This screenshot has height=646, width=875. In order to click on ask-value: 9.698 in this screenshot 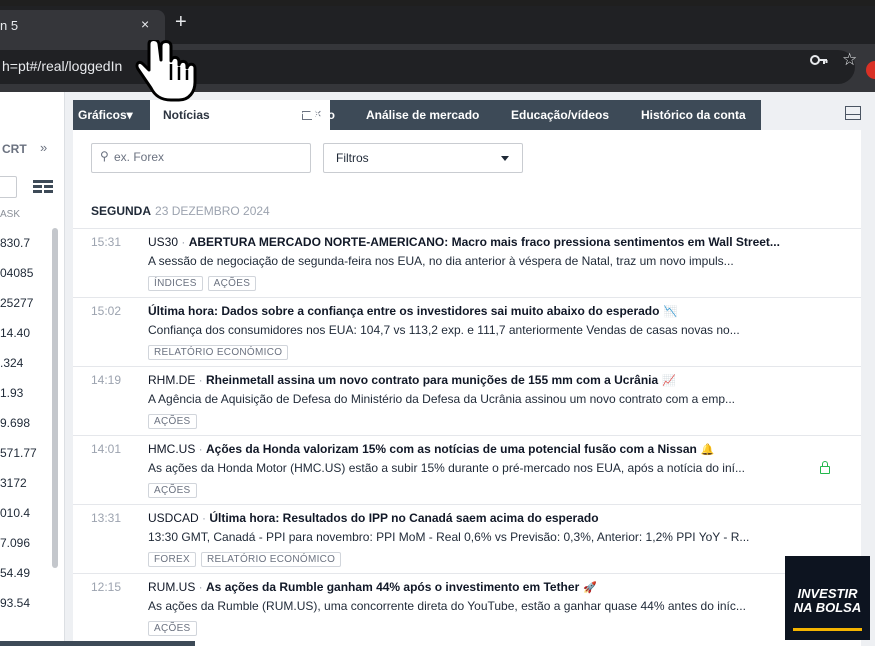, I will do `click(15, 423)`.